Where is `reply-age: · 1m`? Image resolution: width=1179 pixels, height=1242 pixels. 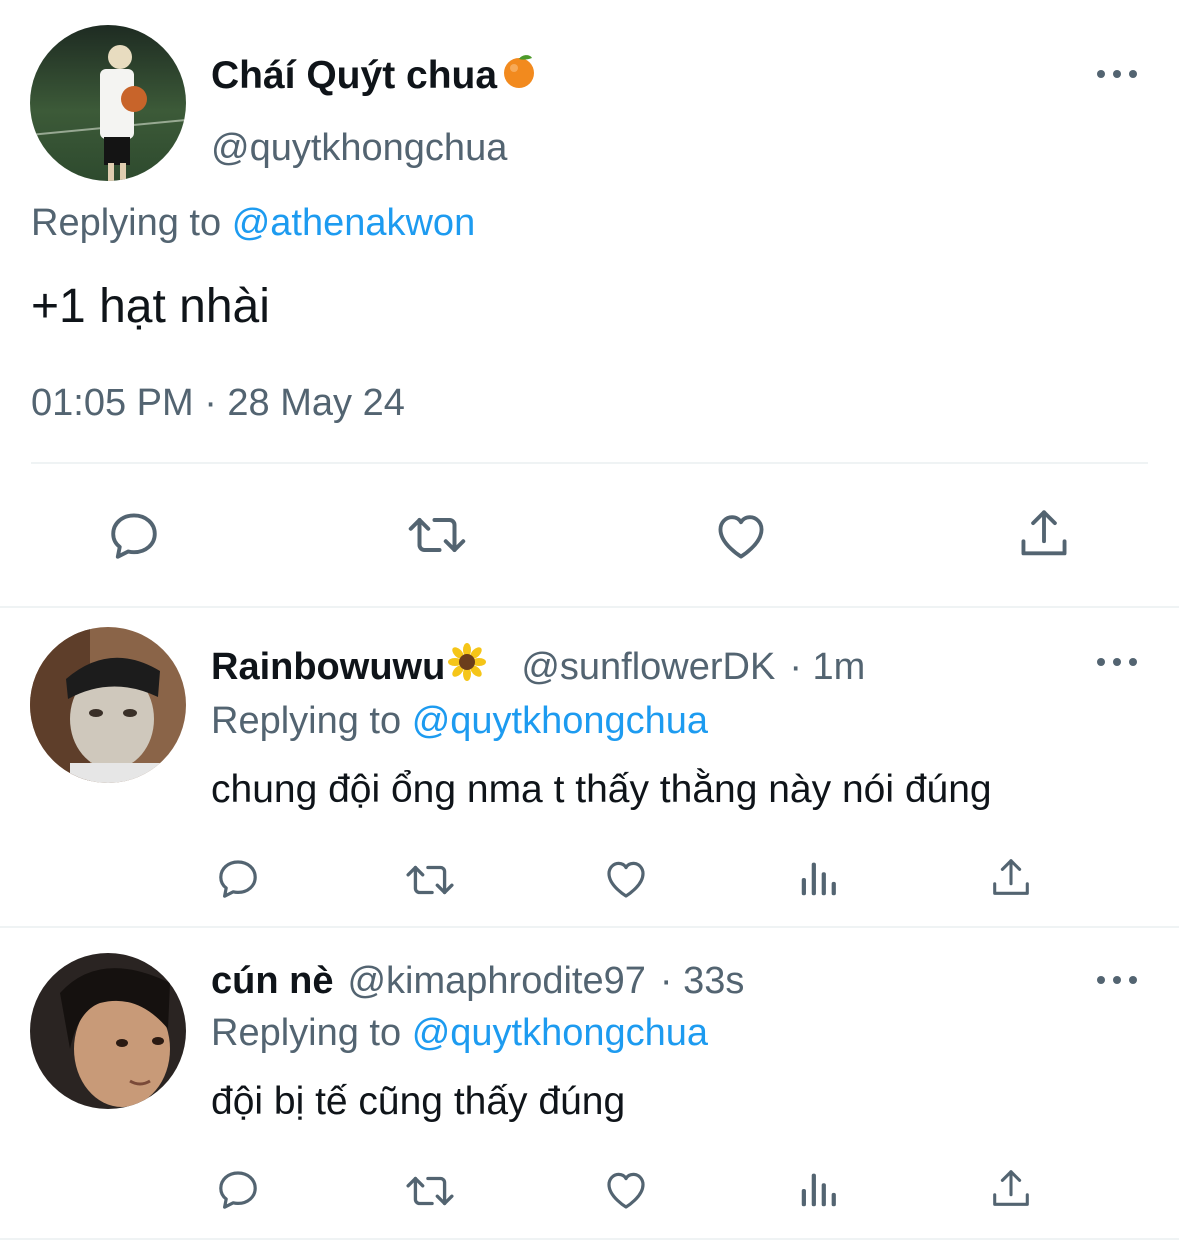 reply-age: · 1m is located at coordinates (827, 667).